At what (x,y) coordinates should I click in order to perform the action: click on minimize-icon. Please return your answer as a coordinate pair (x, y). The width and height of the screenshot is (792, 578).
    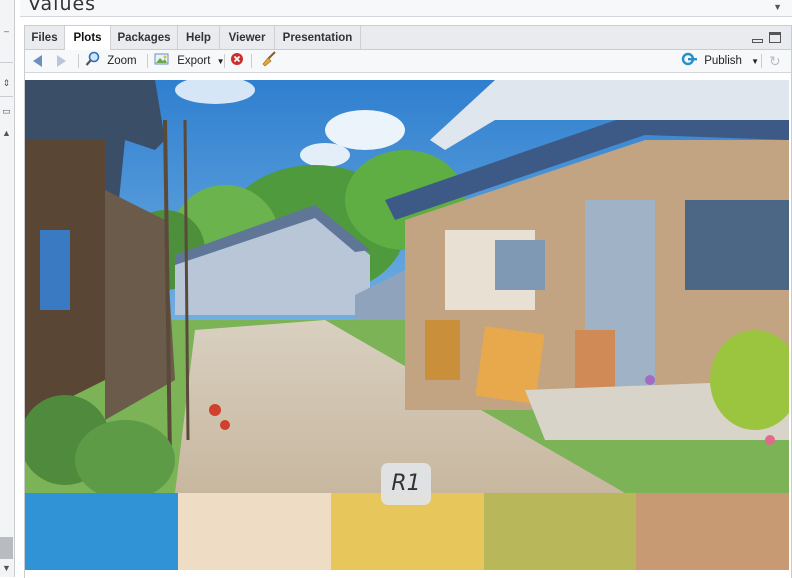
    Looking at the image, I should click on (757, 41).